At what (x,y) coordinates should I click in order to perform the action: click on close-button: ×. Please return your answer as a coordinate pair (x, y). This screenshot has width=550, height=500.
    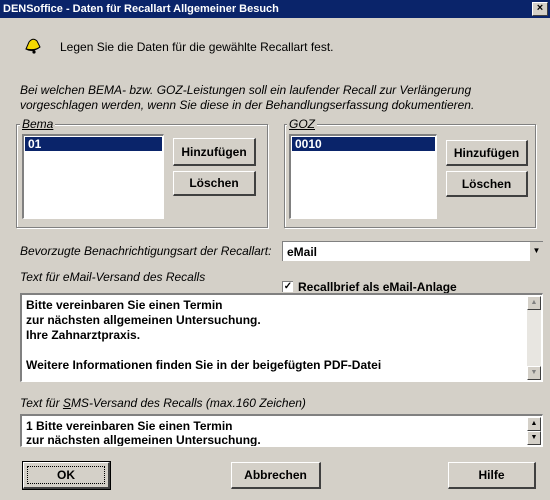
    Looking at the image, I should click on (540, 9).